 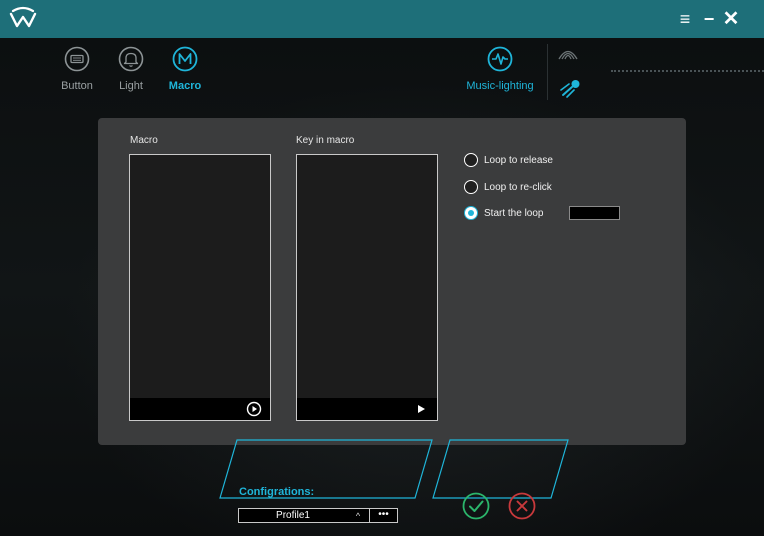 I want to click on tab-label: Music-lighting, so click(x=500, y=86).